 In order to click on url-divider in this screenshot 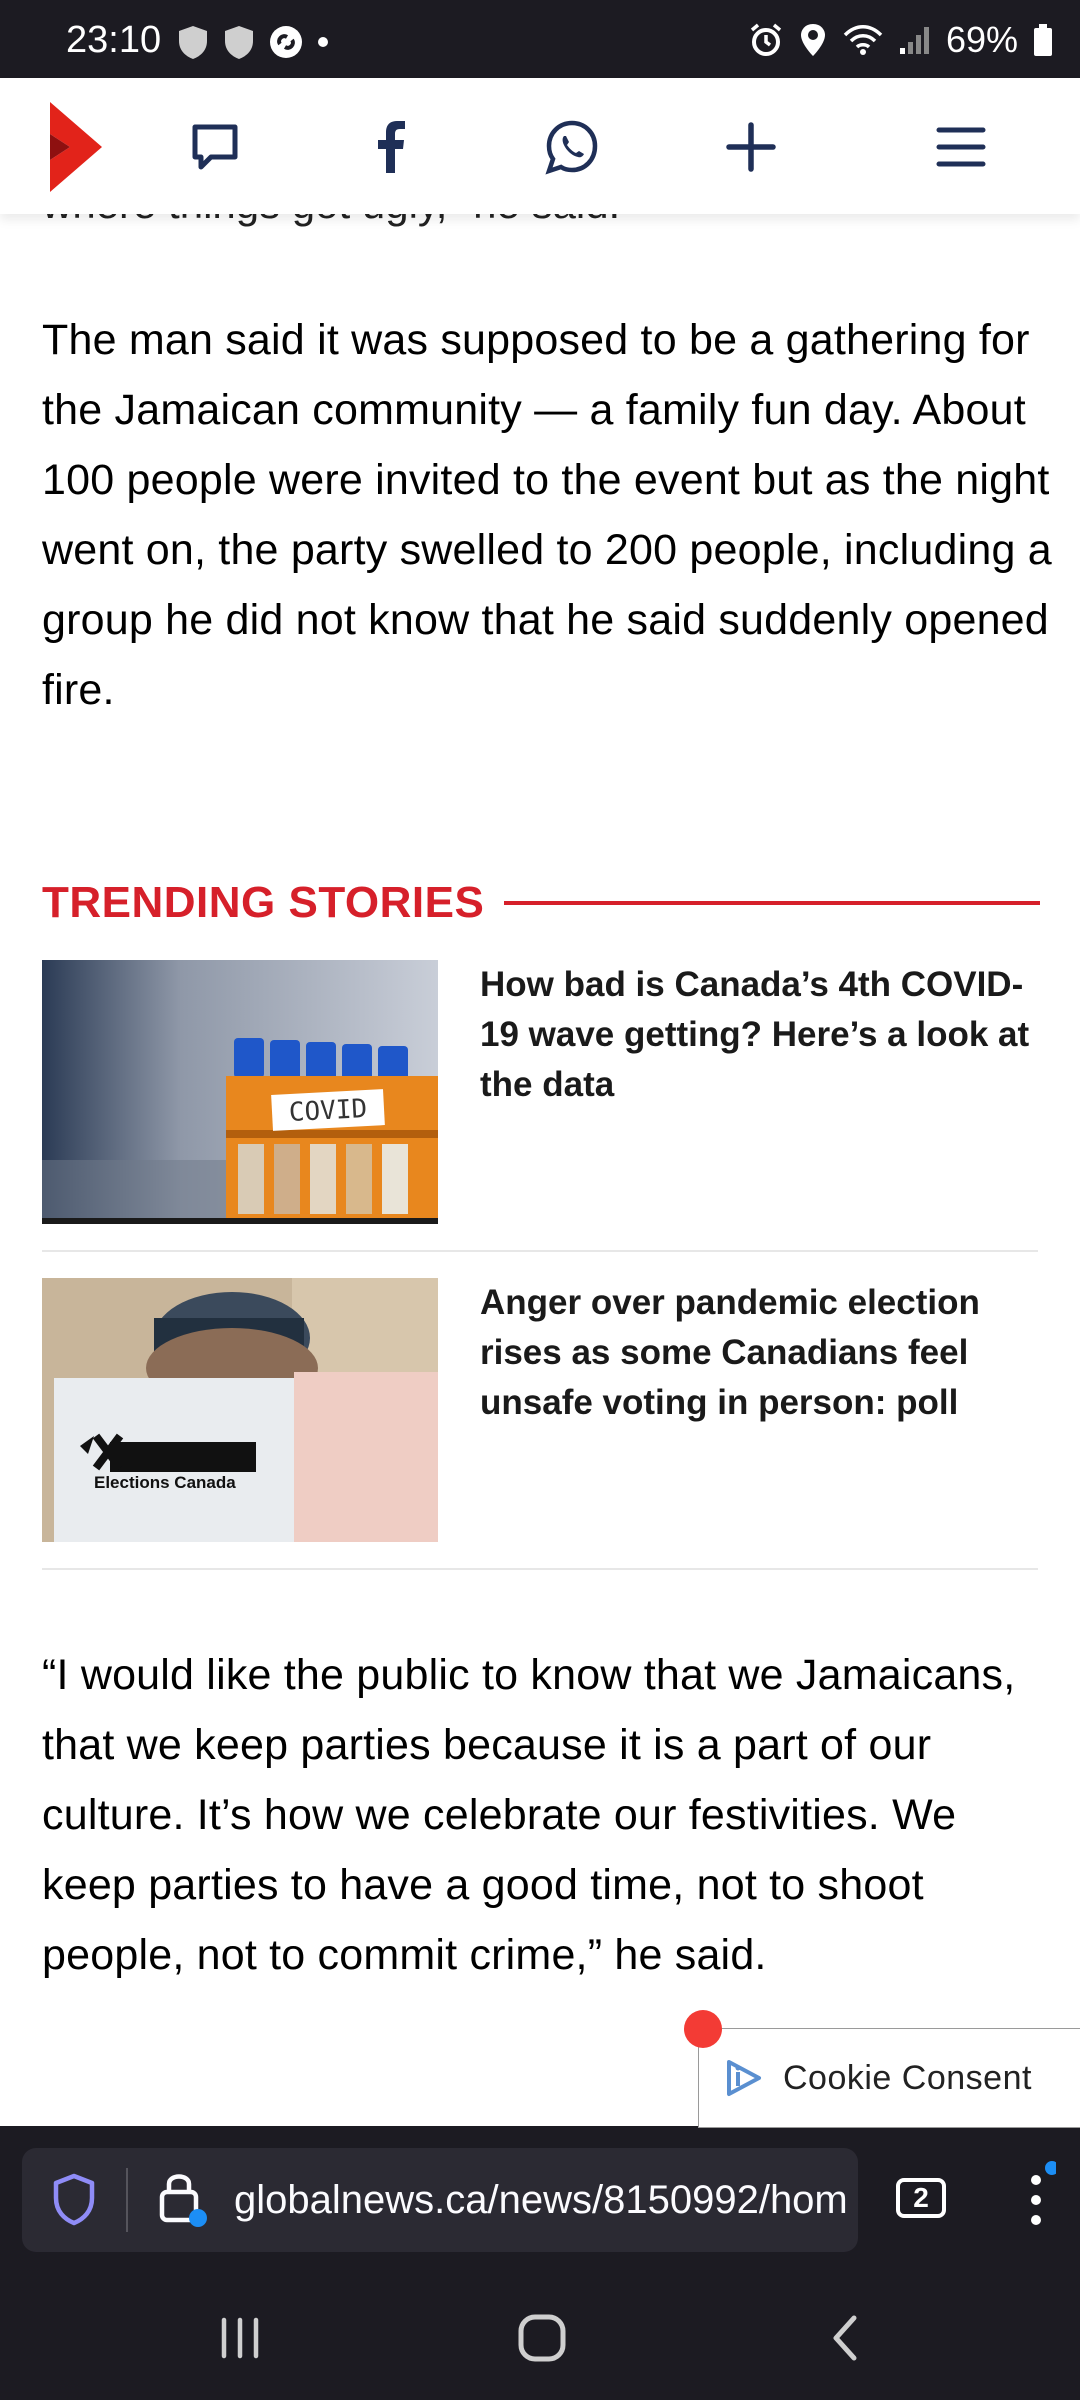, I will do `click(127, 2200)`.